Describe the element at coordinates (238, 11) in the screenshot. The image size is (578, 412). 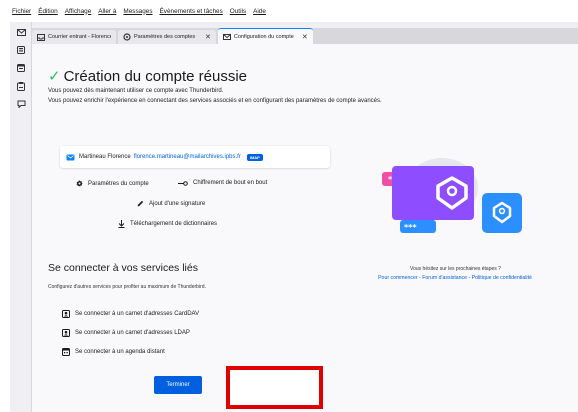
I see `menu-outils: Outils` at that location.